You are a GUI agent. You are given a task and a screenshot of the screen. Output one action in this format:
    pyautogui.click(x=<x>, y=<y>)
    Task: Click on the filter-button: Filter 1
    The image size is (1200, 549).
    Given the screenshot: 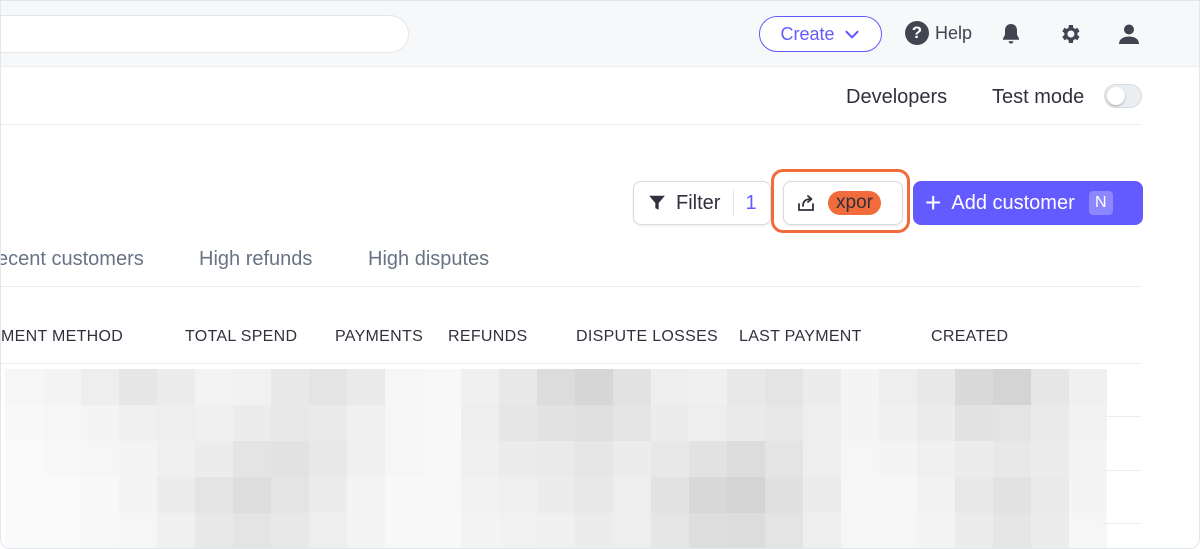 What is the action you would take?
    pyautogui.click(x=702, y=203)
    